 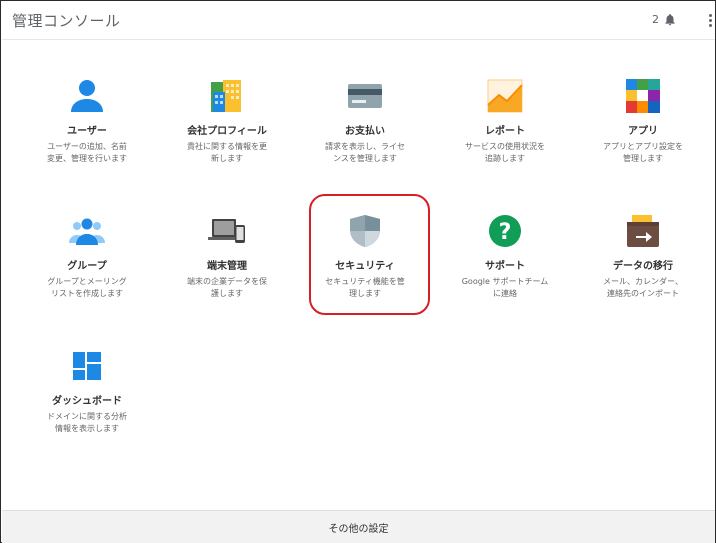 I want to click on tile-billing: お支払い 請求を表示し、ライセ ンスを管理します, so click(x=365, y=120).